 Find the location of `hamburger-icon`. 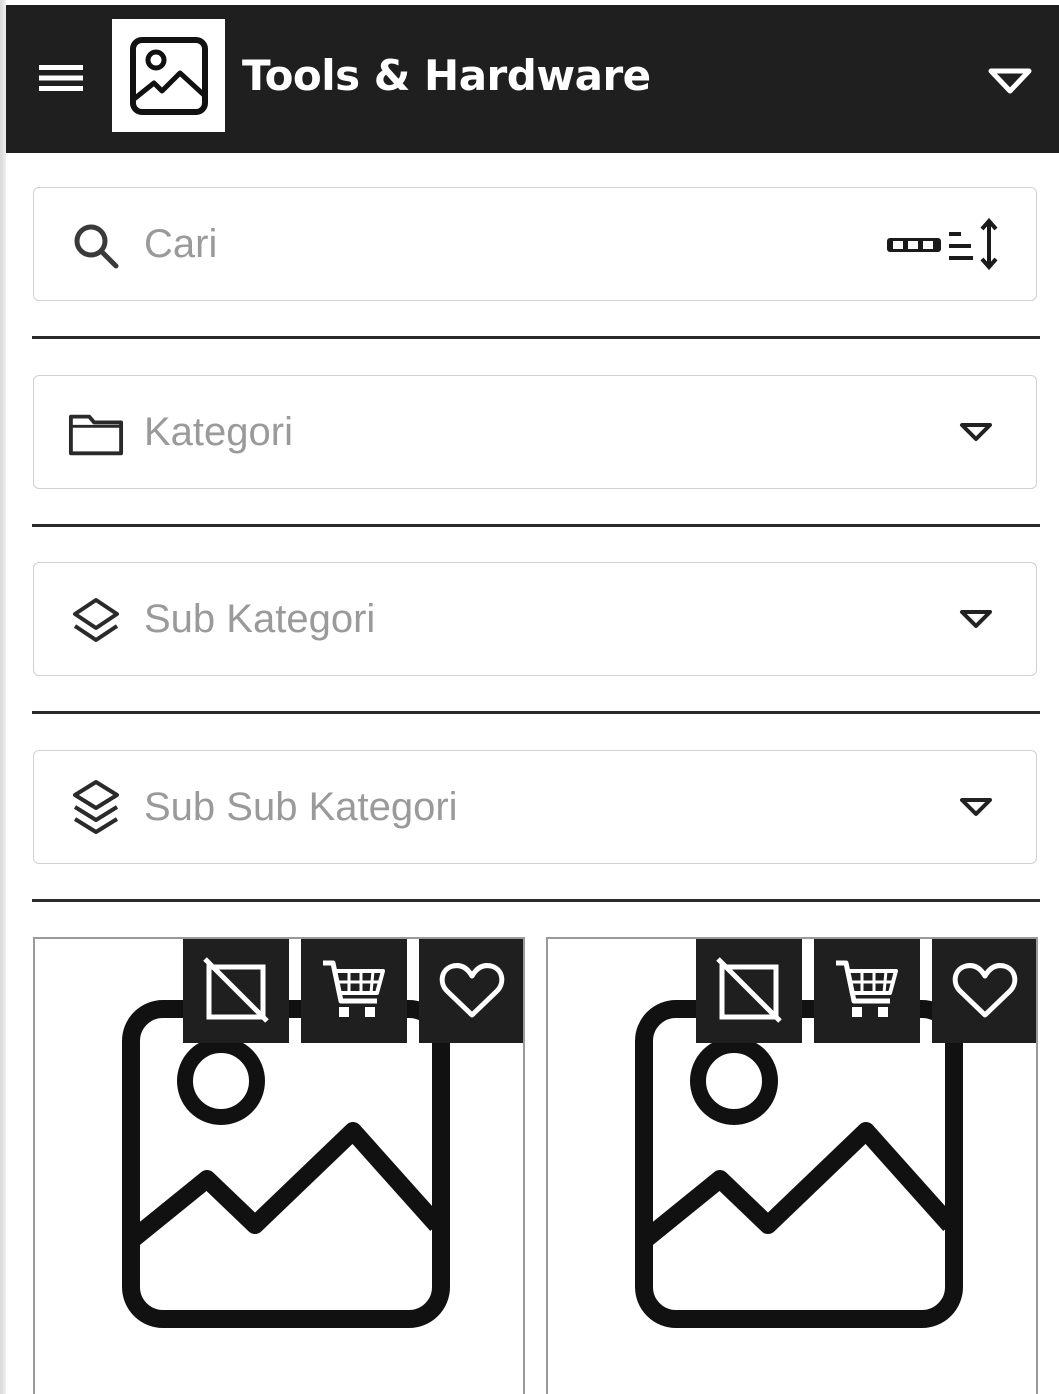

hamburger-icon is located at coordinates (61, 78).